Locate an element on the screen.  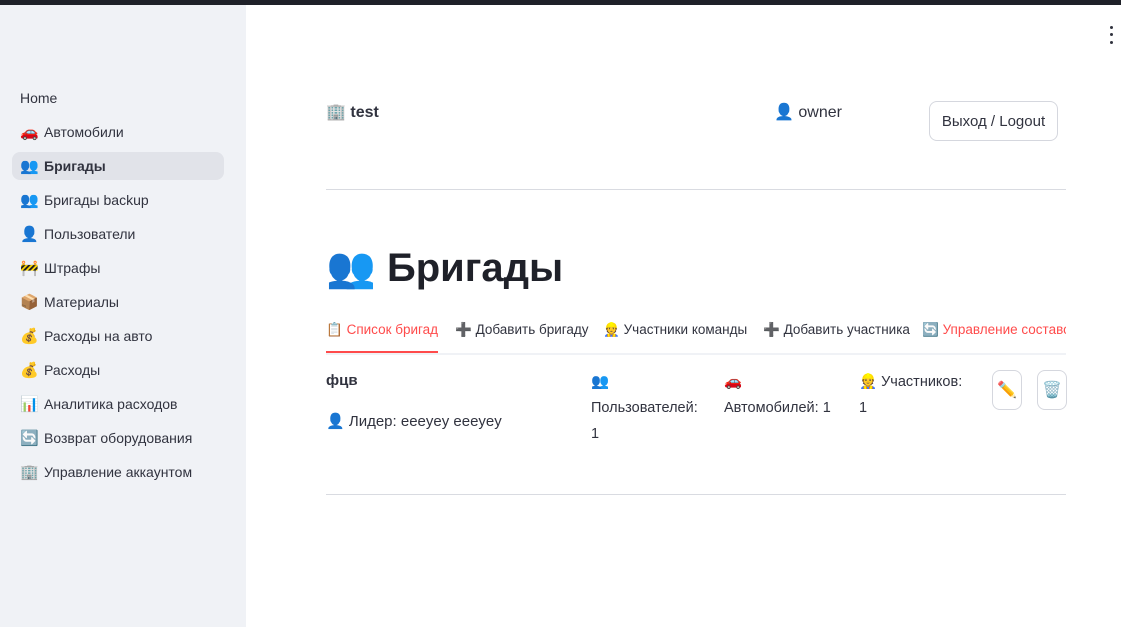
brigade-name: фцв is located at coordinates (342, 380).